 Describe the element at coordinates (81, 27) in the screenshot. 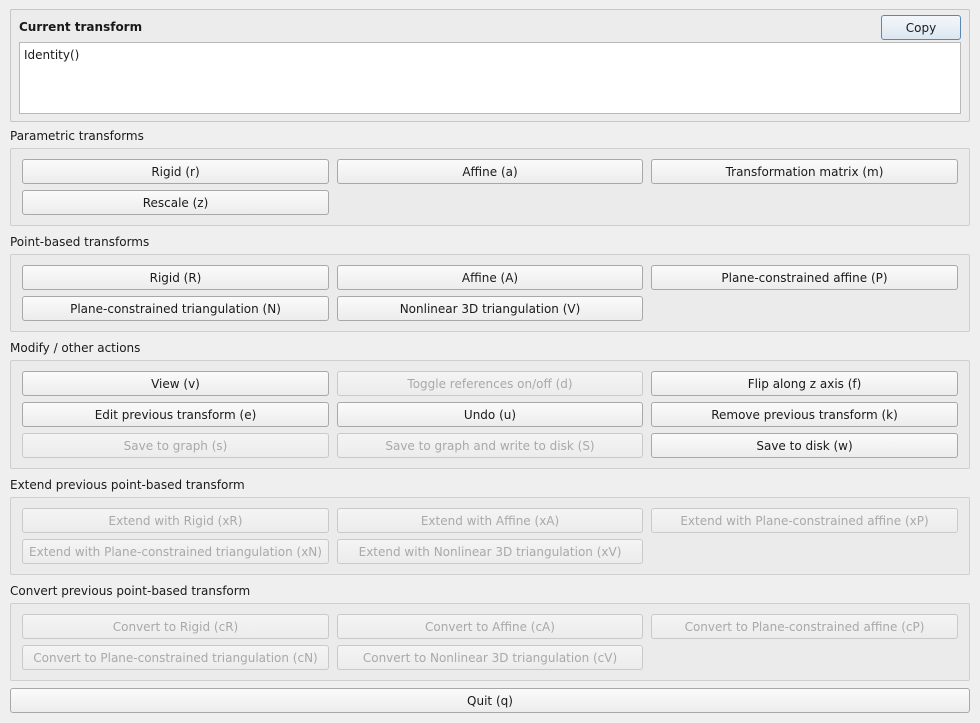

I see `current-transform-title: Current transform` at that location.